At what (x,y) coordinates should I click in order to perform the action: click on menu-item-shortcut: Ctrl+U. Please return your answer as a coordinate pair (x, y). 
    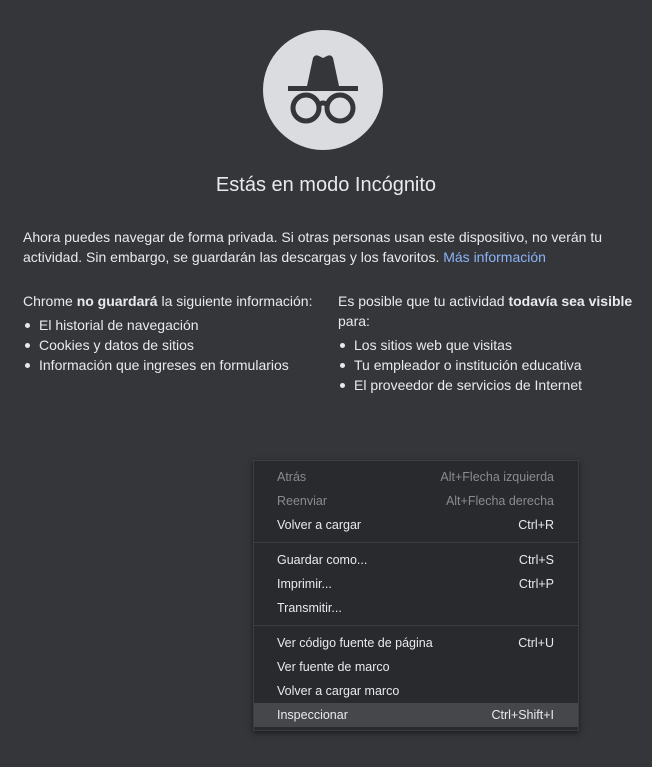
    Looking at the image, I should click on (536, 643).